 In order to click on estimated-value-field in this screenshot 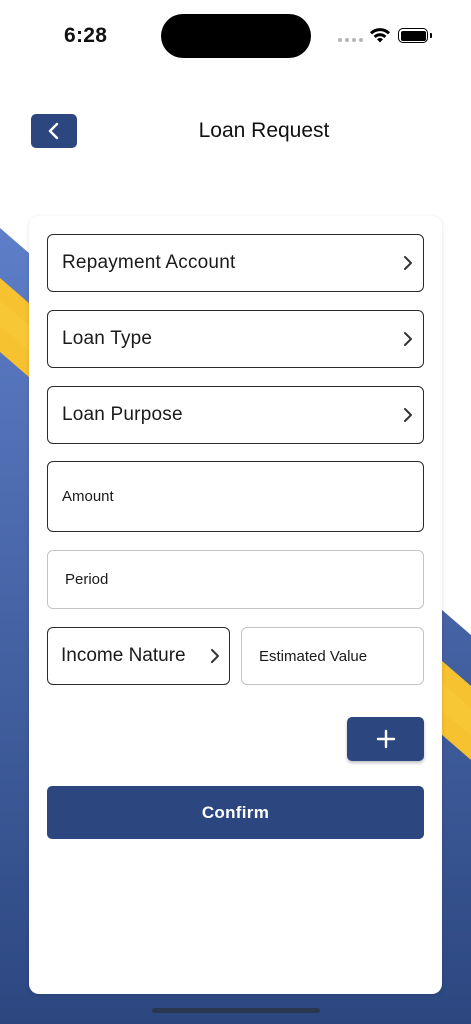, I will do `click(332, 656)`.